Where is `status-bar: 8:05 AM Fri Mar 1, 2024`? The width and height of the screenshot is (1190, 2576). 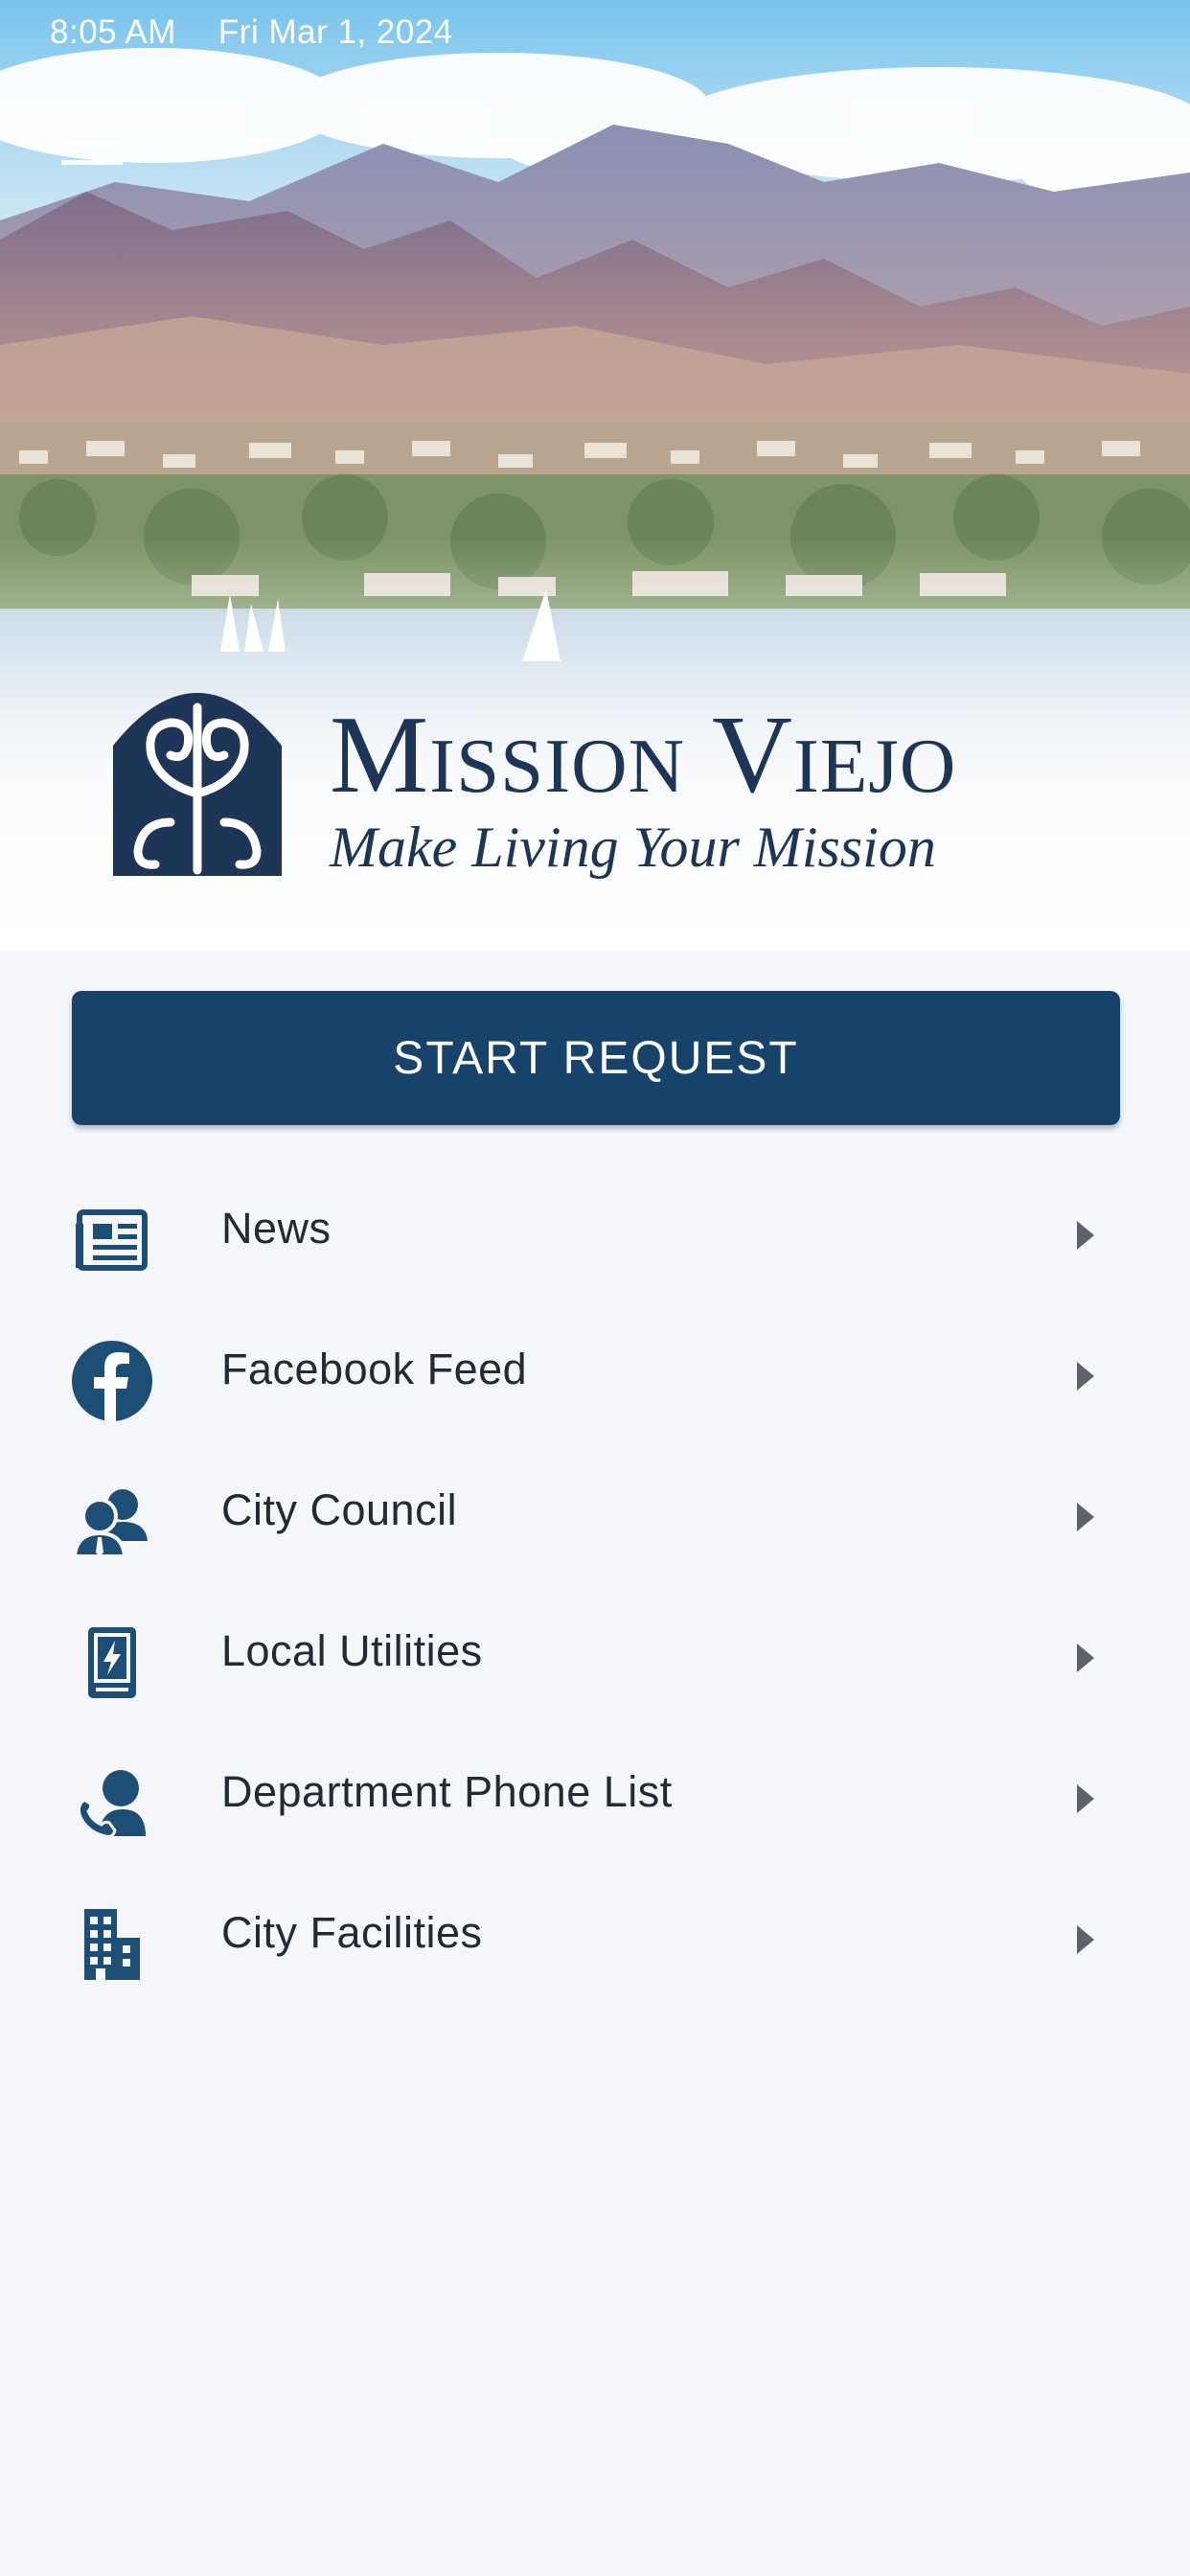 status-bar: 8:05 AM Fri Mar 1, 2024 is located at coordinates (251, 32).